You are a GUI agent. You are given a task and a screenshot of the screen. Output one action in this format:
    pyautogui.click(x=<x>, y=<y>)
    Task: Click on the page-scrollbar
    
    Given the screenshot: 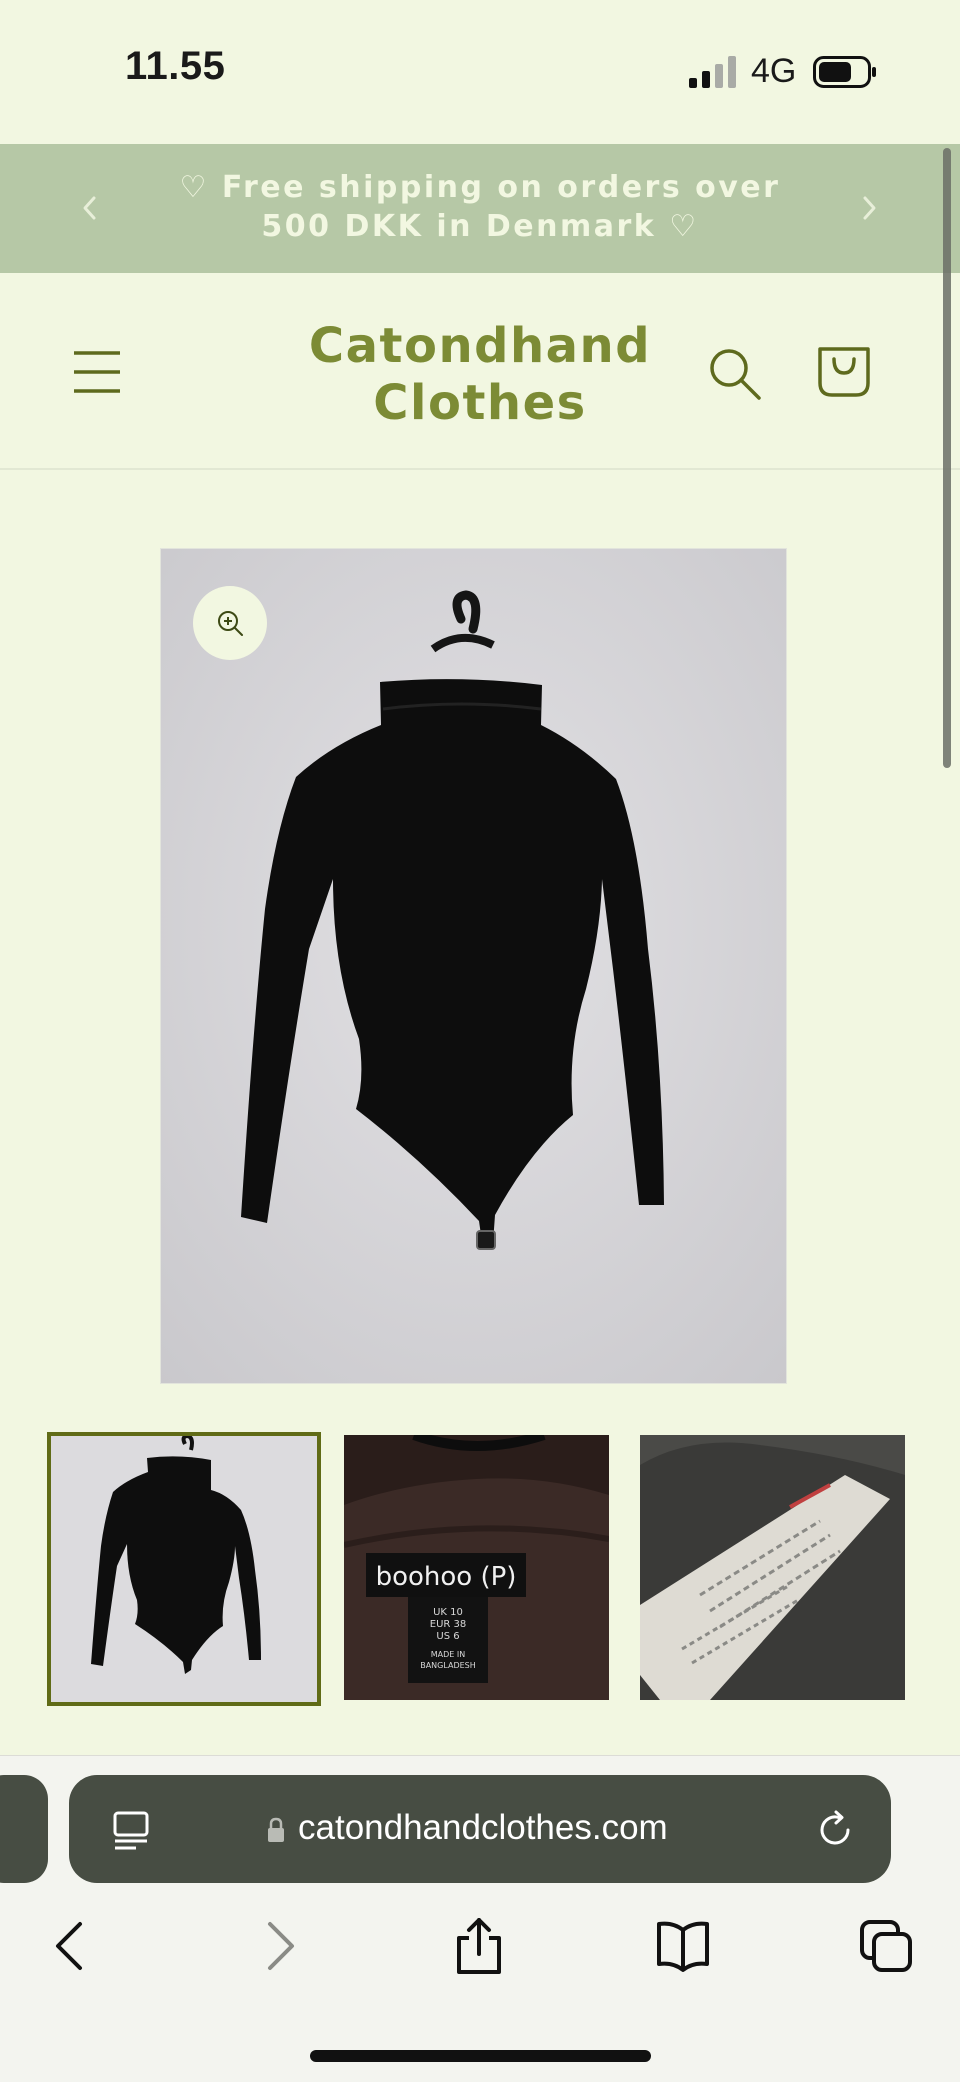 What is the action you would take?
    pyautogui.click(x=947, y=458)
    